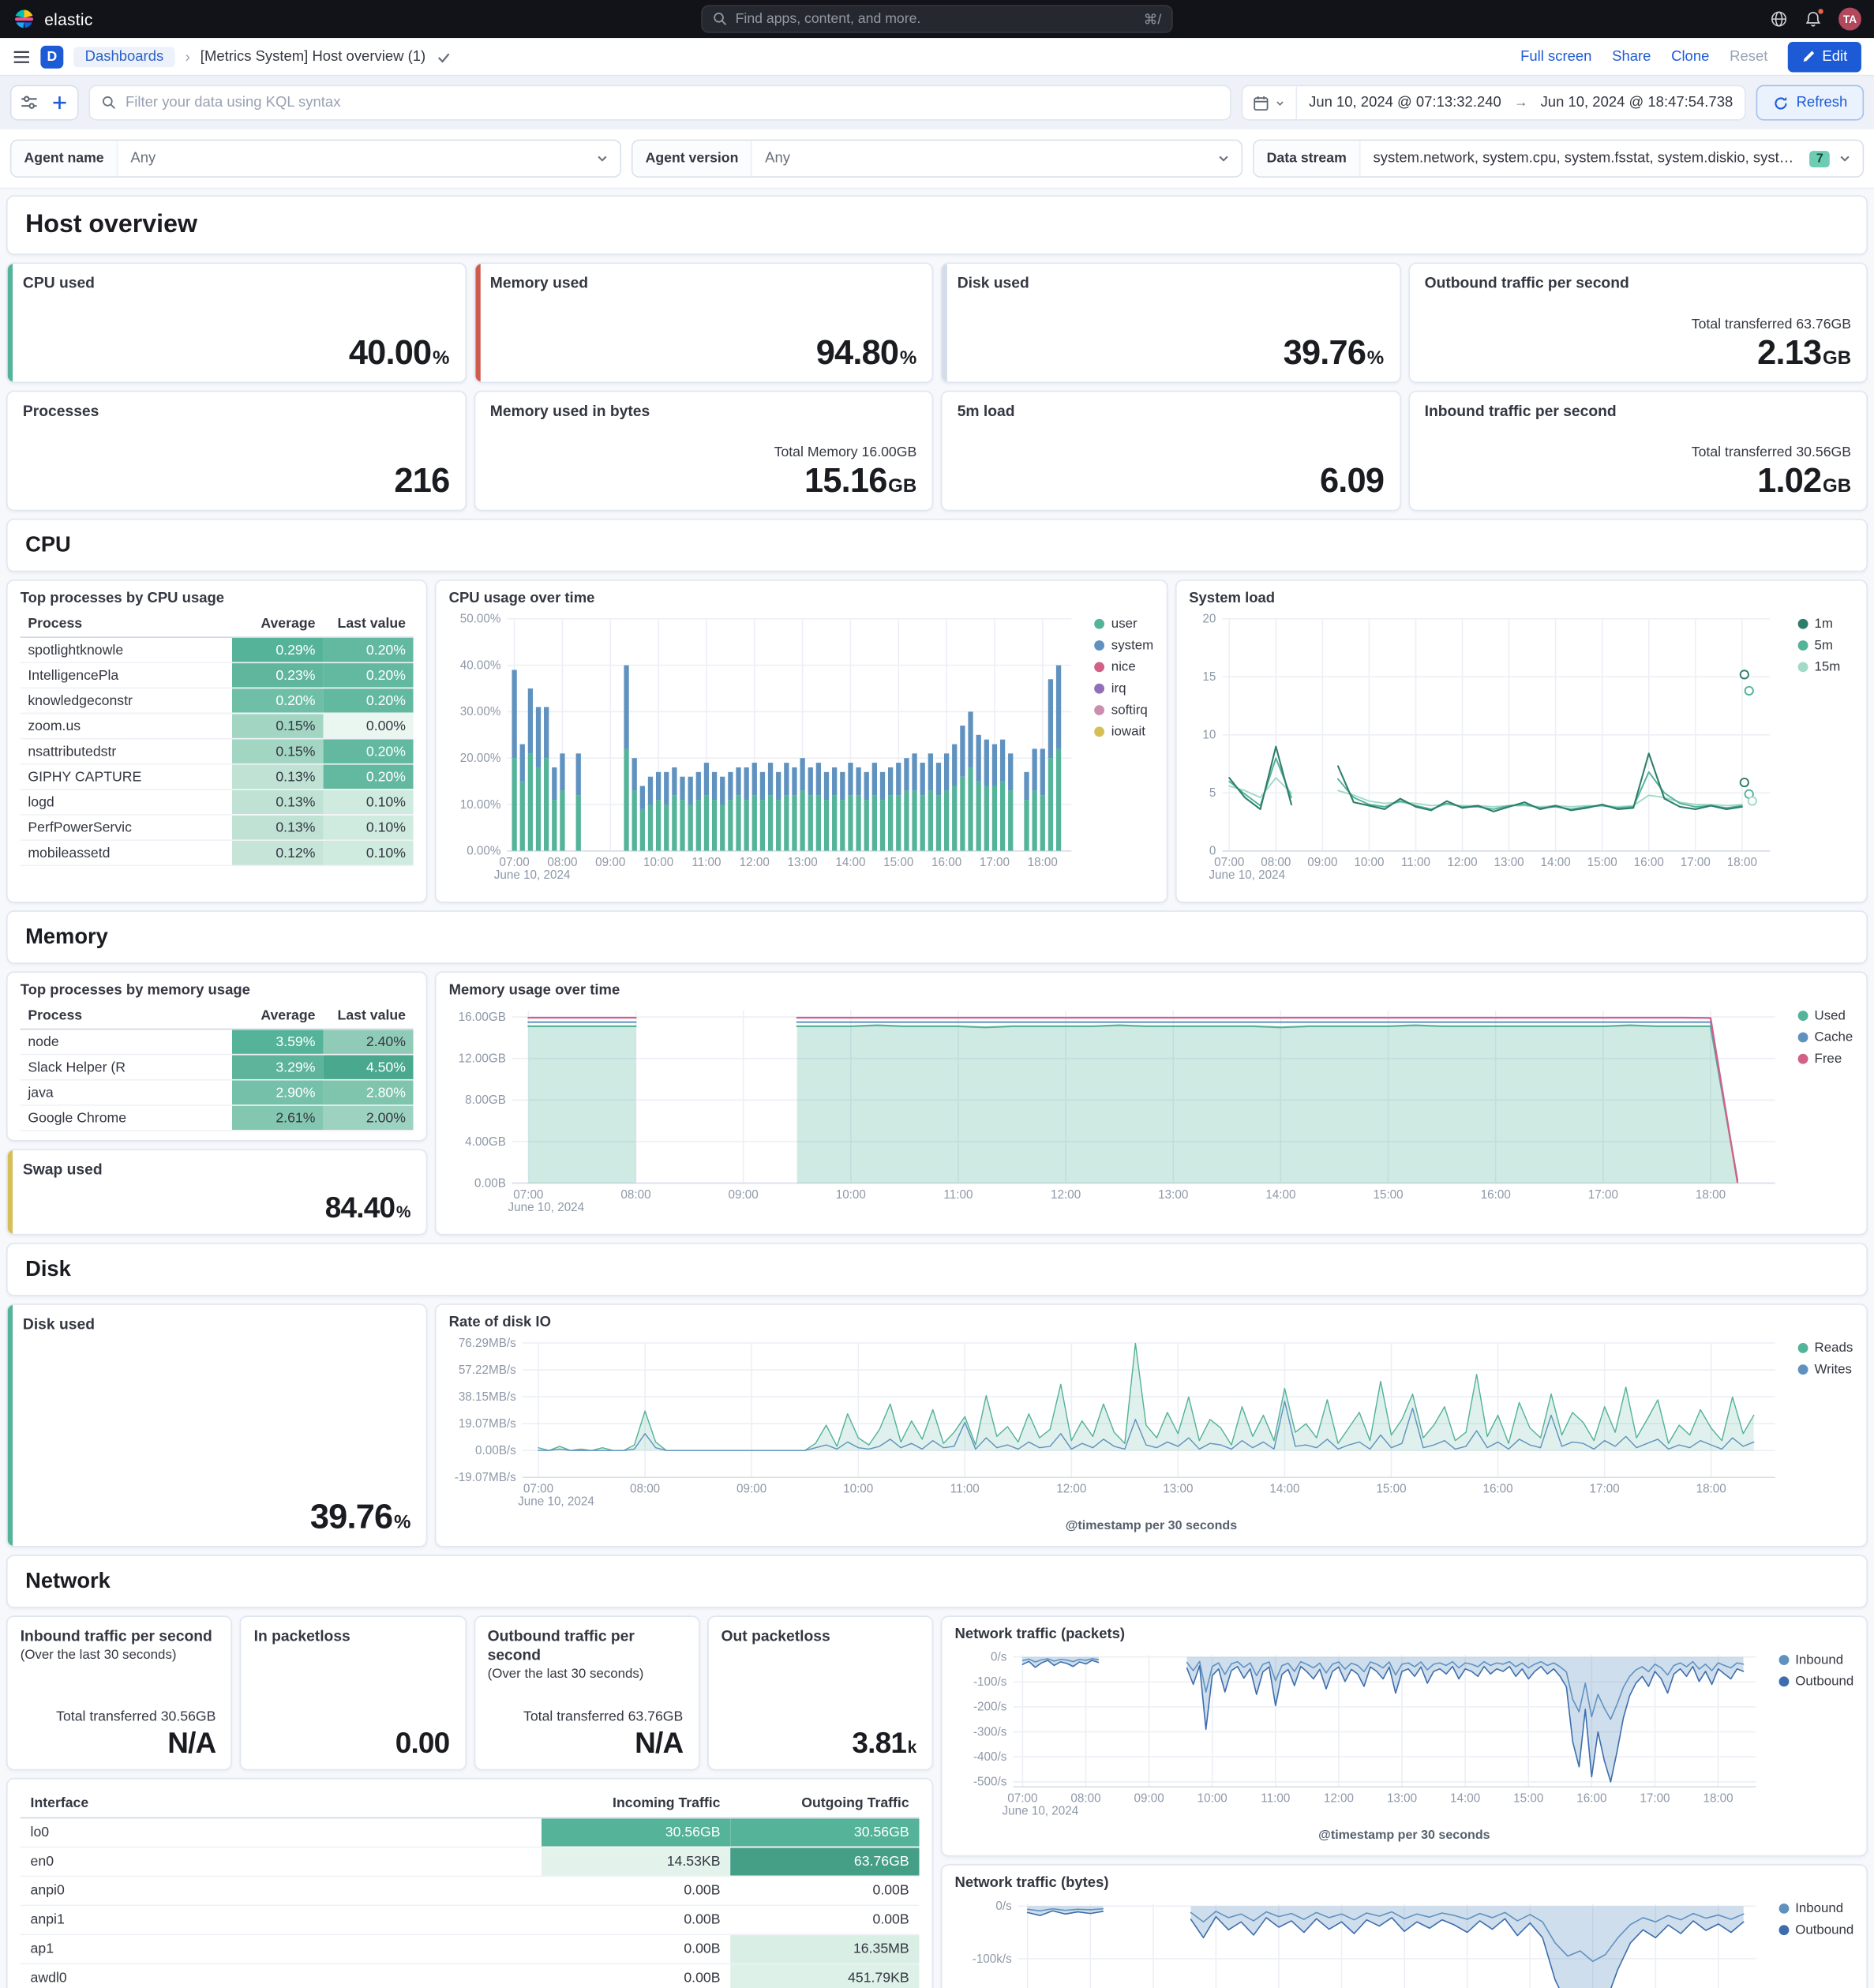 Image resolution: width=1874 pixels, height=1988 pixels. What do you see at coordinates (1123, 731) in the screenshot?
I see `legend-item-iowait: iowait` at bounding box center [1123, 731].